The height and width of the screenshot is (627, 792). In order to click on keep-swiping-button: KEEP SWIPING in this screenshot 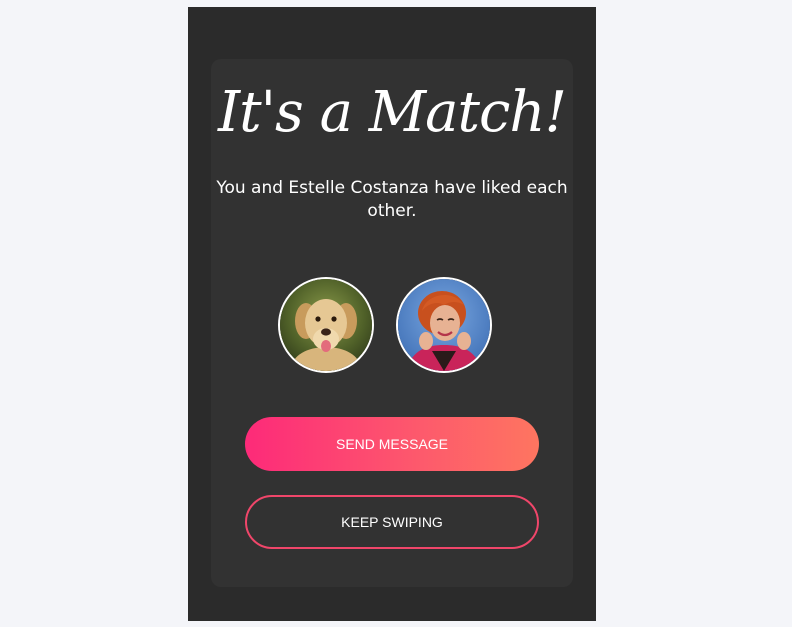, I will do `click(392, 522)`.